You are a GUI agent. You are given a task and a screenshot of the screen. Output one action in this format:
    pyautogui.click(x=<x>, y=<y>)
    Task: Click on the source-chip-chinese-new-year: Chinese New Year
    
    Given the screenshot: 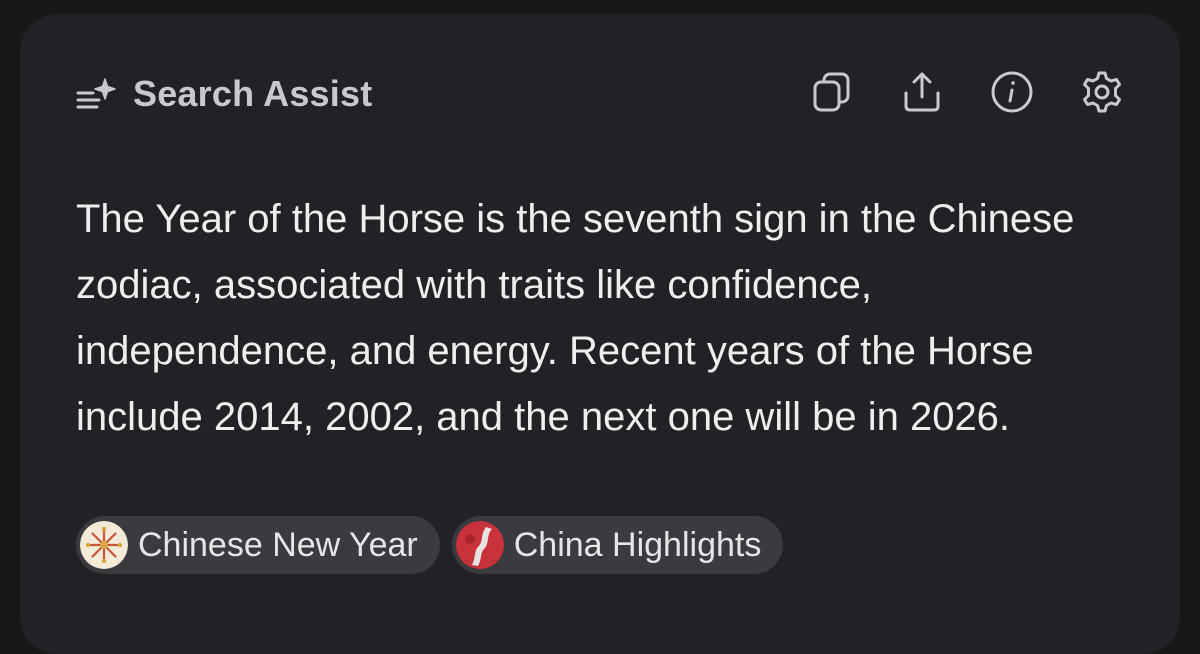 What is the action you would take?
    pyautogui.click(x=258, y=545)
    